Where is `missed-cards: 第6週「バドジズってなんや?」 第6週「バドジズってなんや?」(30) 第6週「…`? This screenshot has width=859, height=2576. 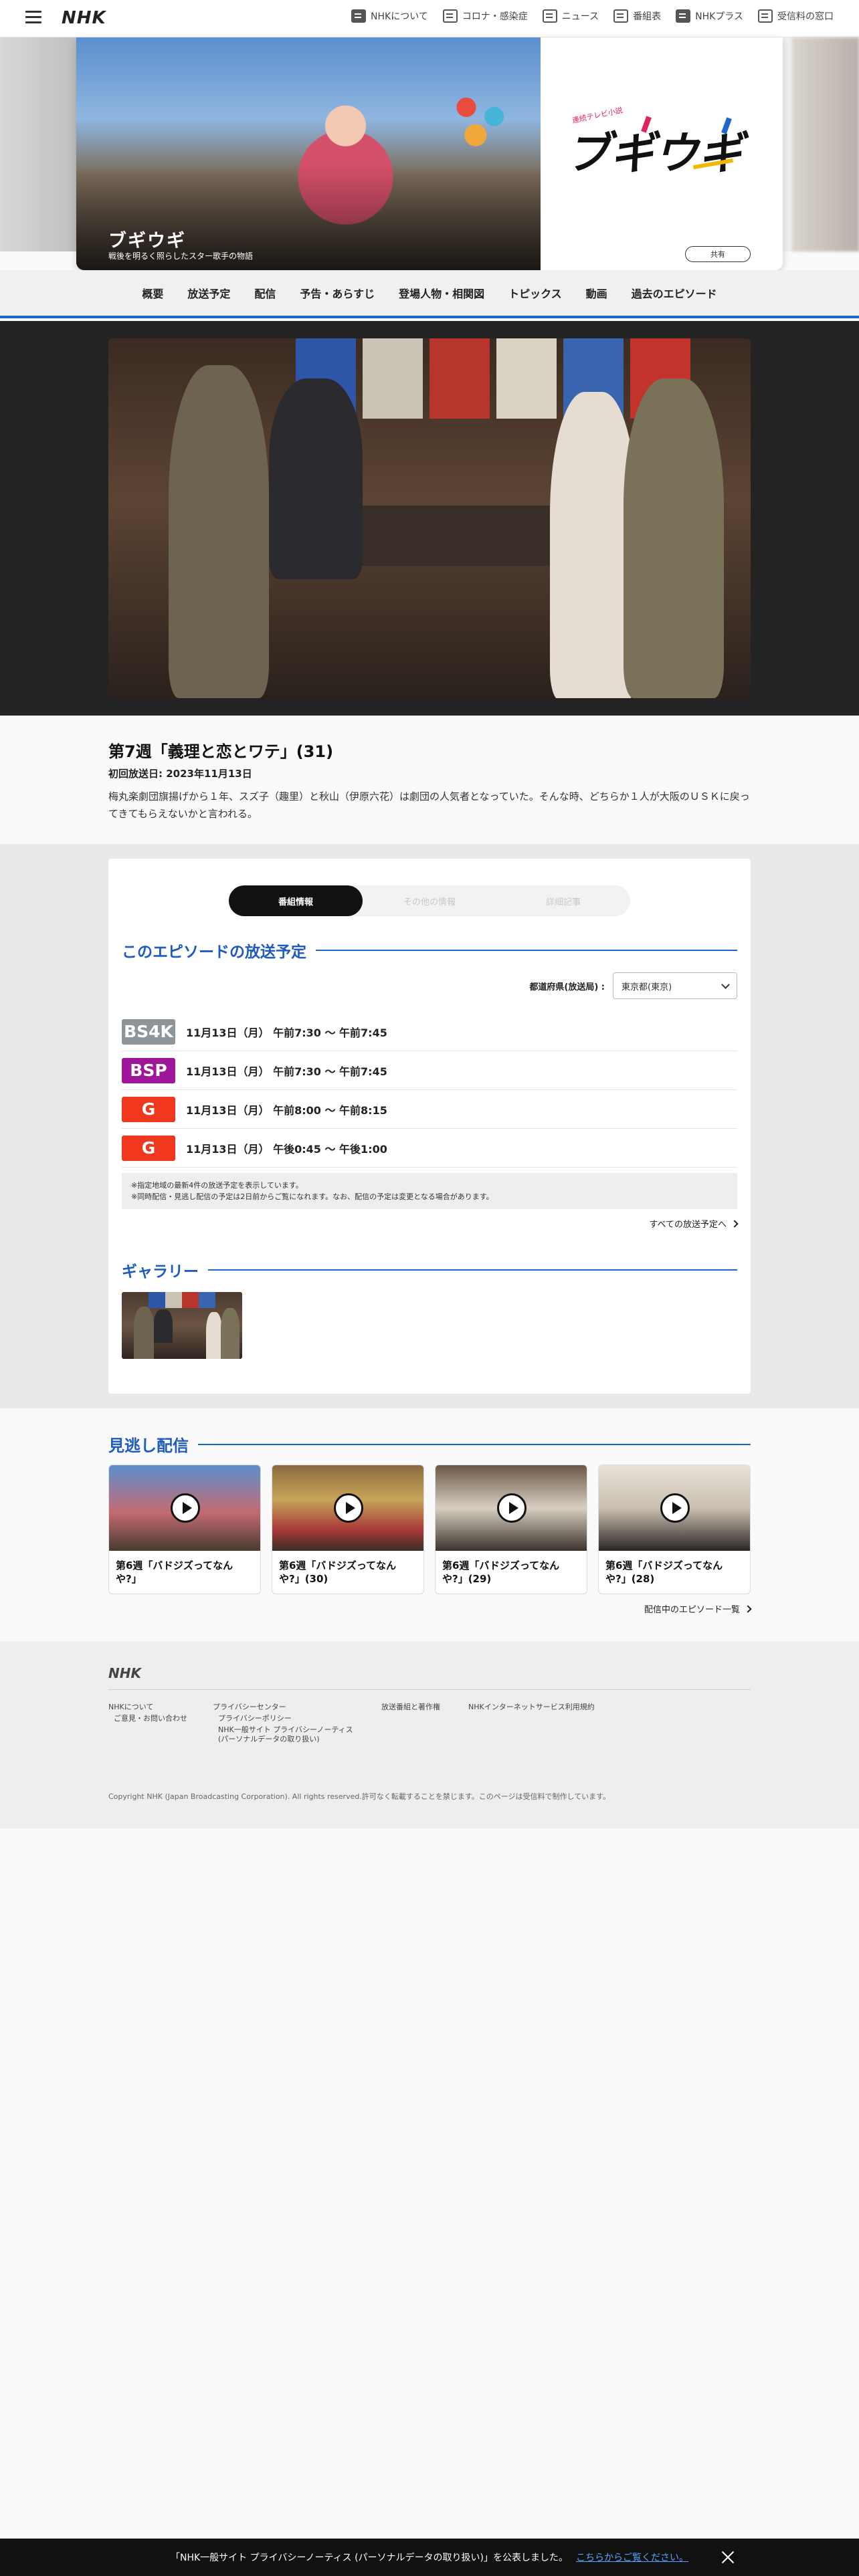 missed-cards: 第6週「バドジズってなんや?」 第6週「バドジズってなんや?」(30) 第6週「… is located at coordinates (429, 1529).